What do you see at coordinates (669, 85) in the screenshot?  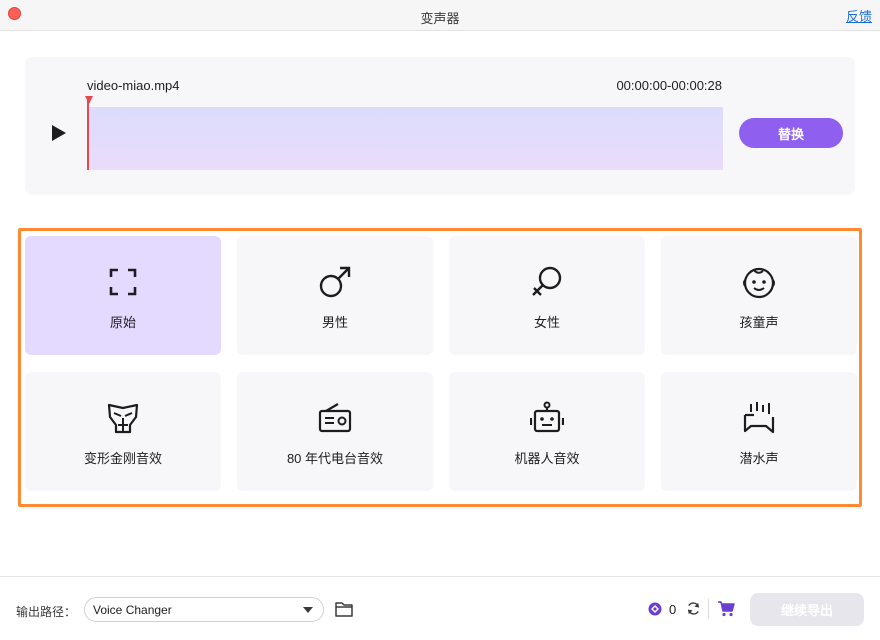 I see `timecode: 00:00:00-00:00:28` at bounding box center [669, 85].